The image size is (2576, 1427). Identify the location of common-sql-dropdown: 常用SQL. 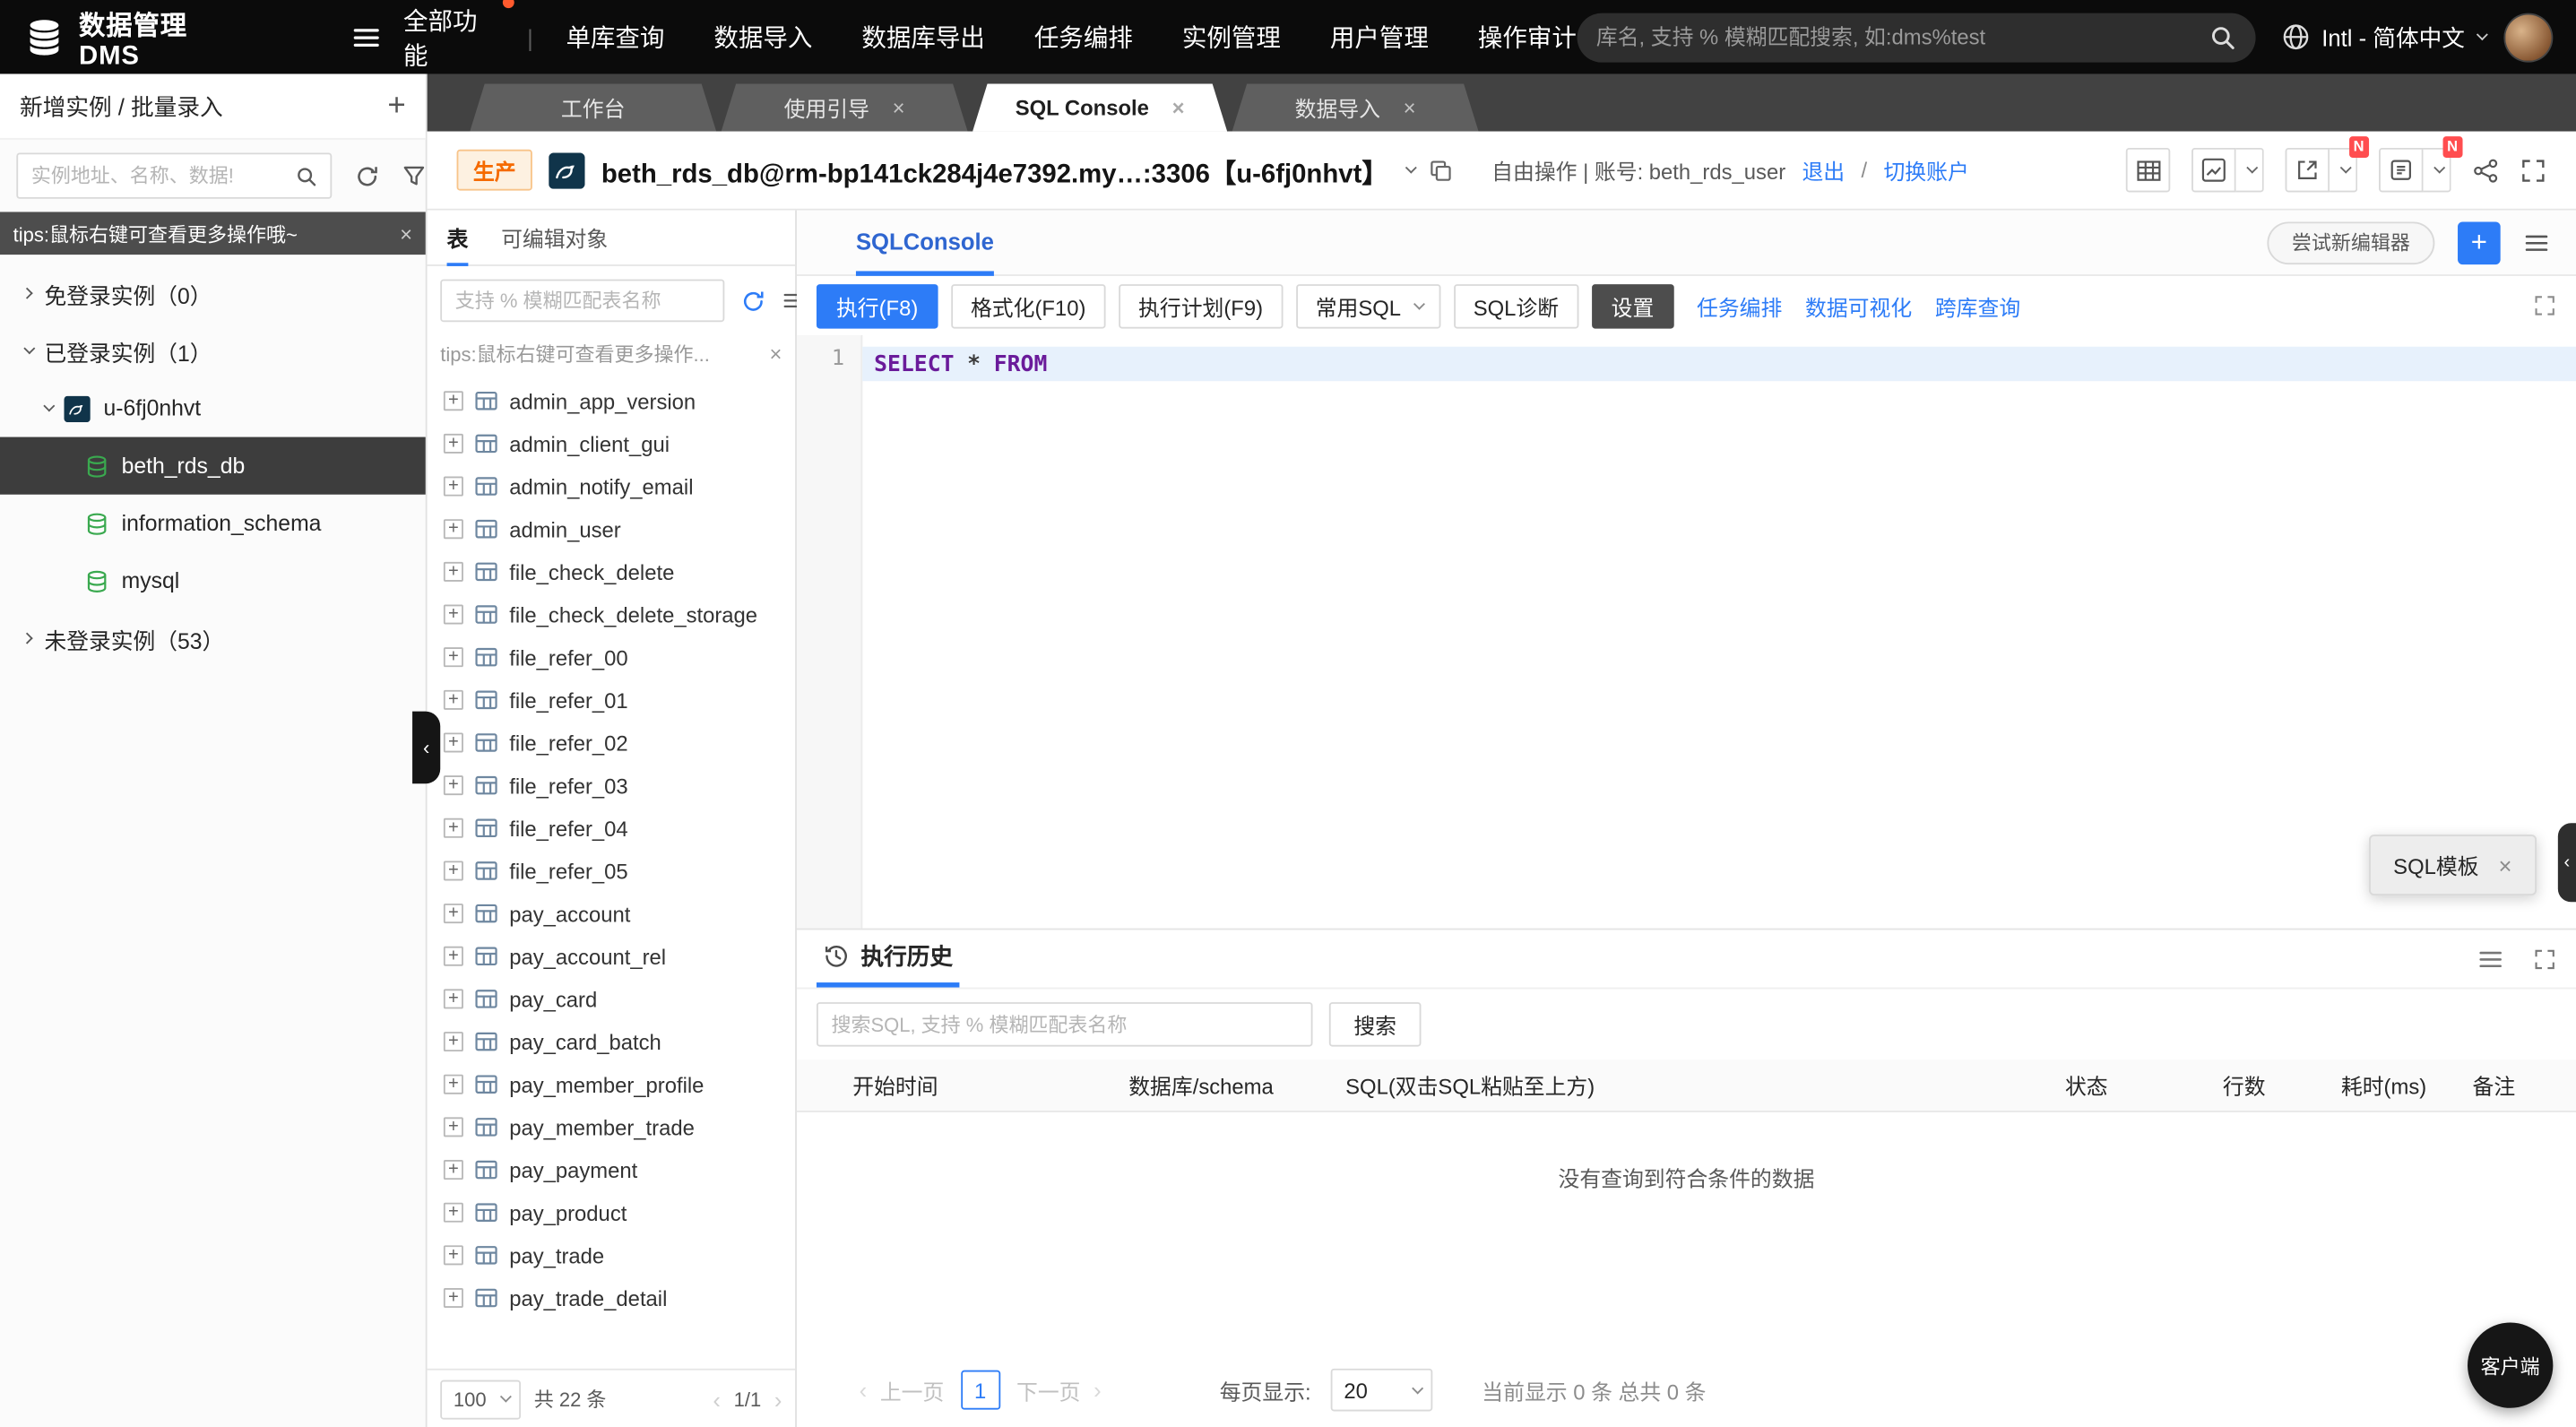
(1368, 305).